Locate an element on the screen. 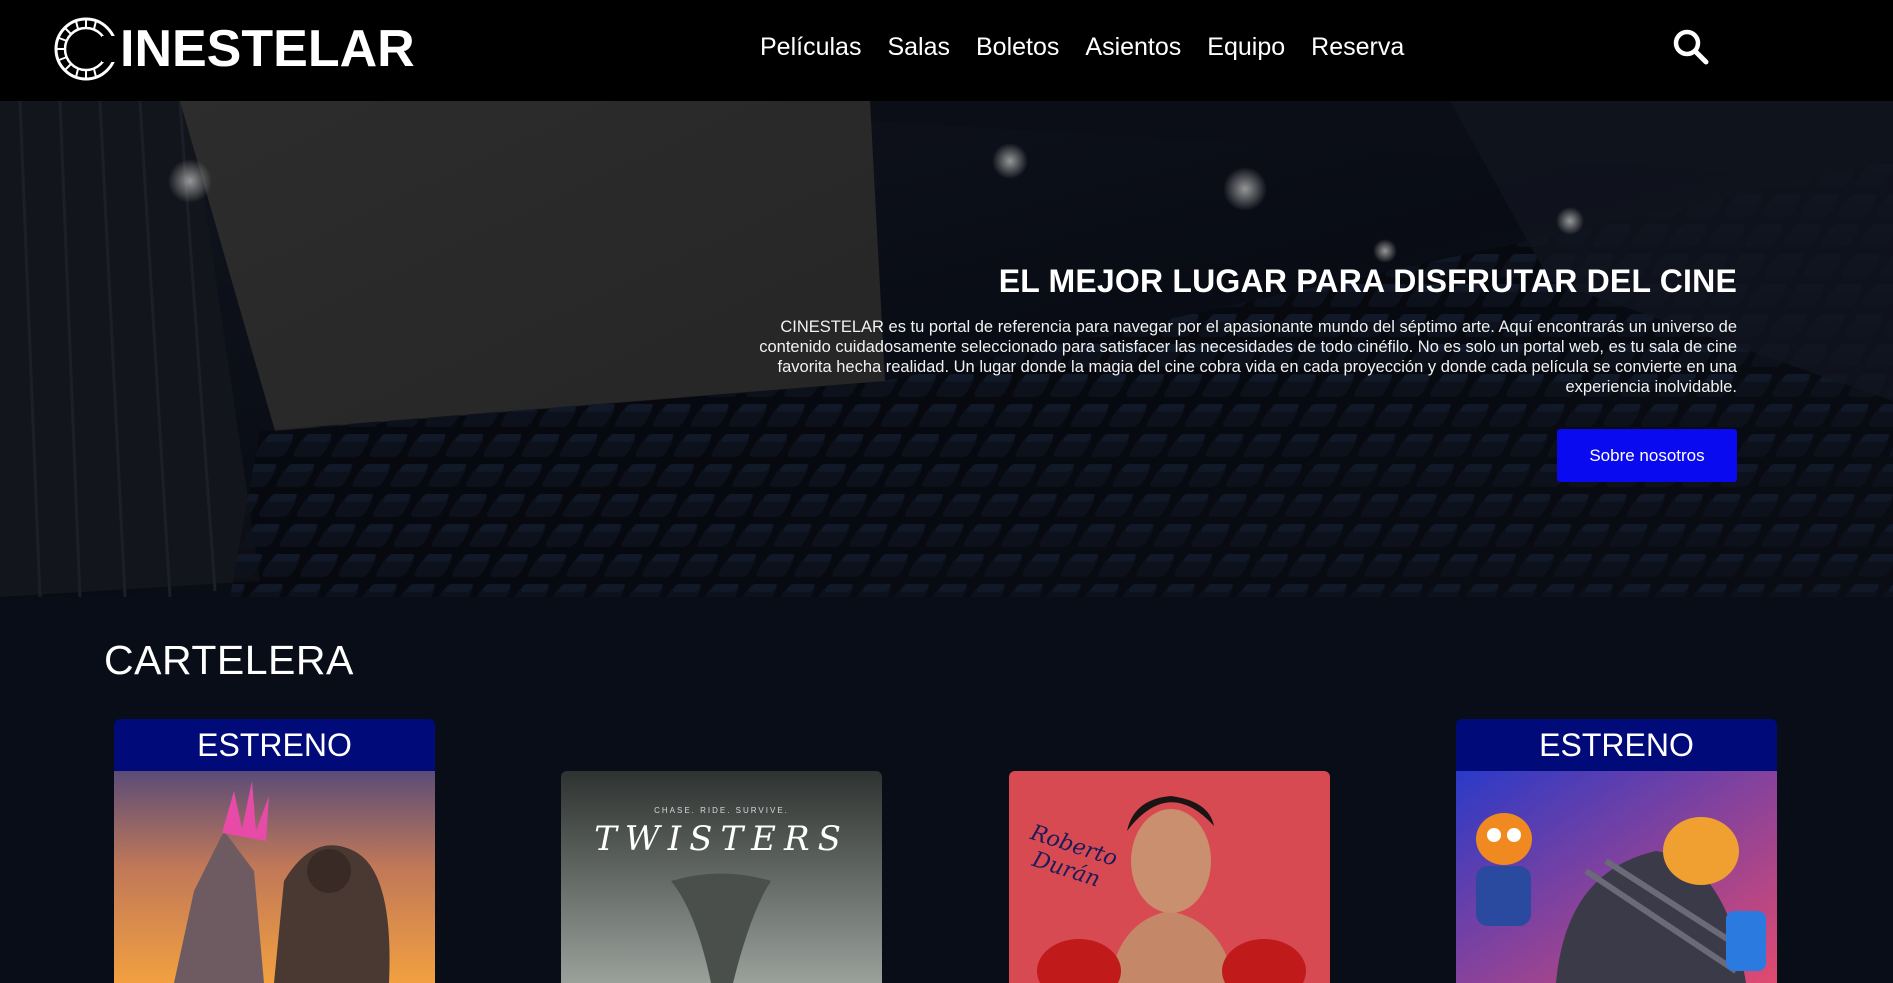 The height and width of the screenshot is (983, 1893). film-reel-logo-icon is located at coordinates (85, 49).